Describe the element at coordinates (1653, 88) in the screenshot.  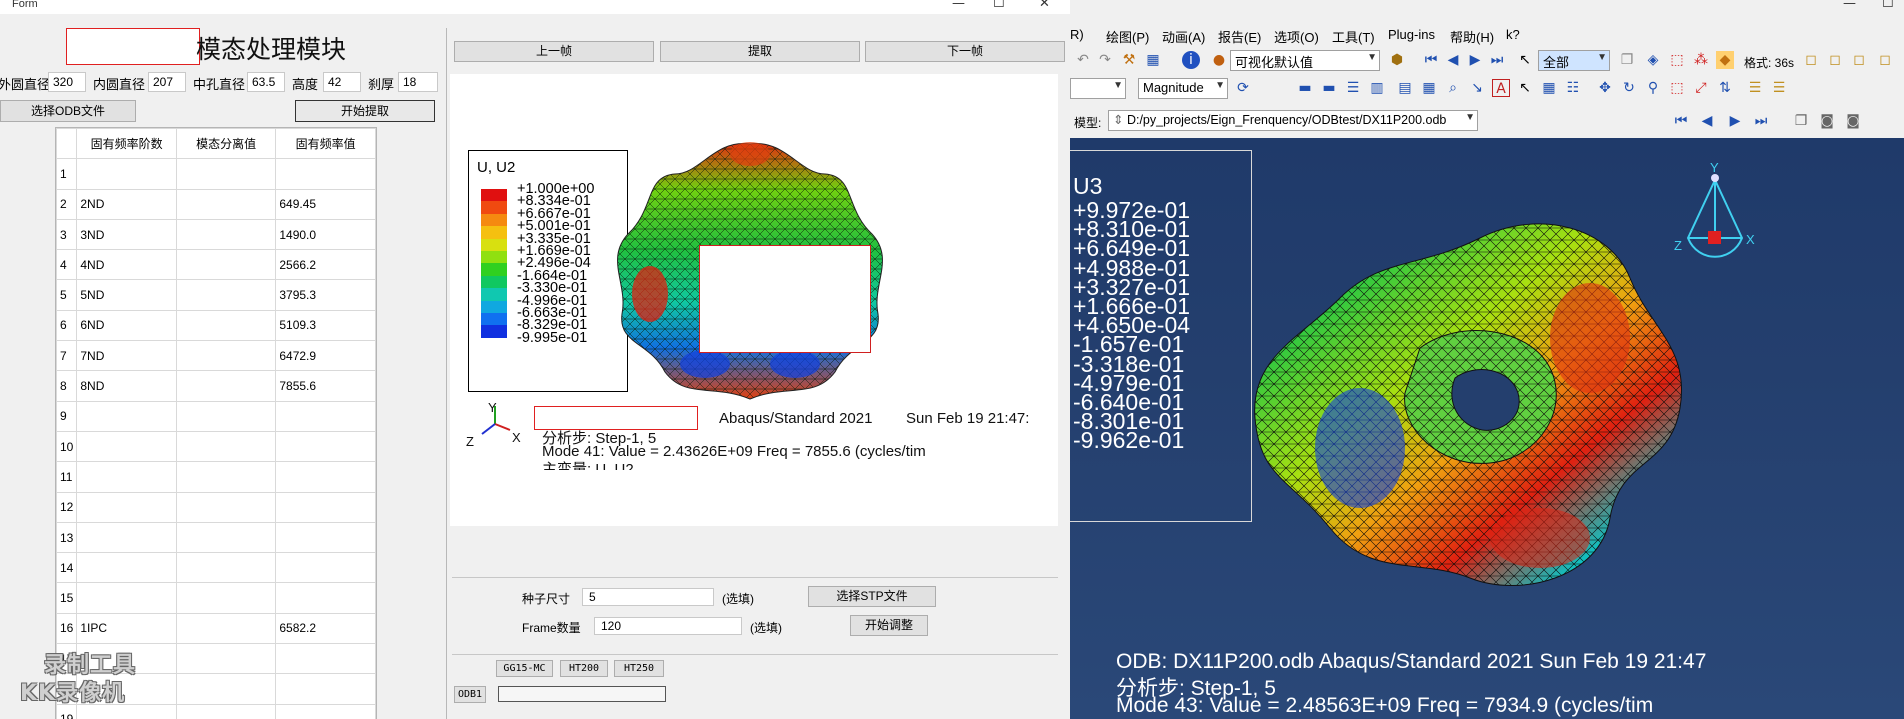
I see `zoom-icon: ⚲` at that location.